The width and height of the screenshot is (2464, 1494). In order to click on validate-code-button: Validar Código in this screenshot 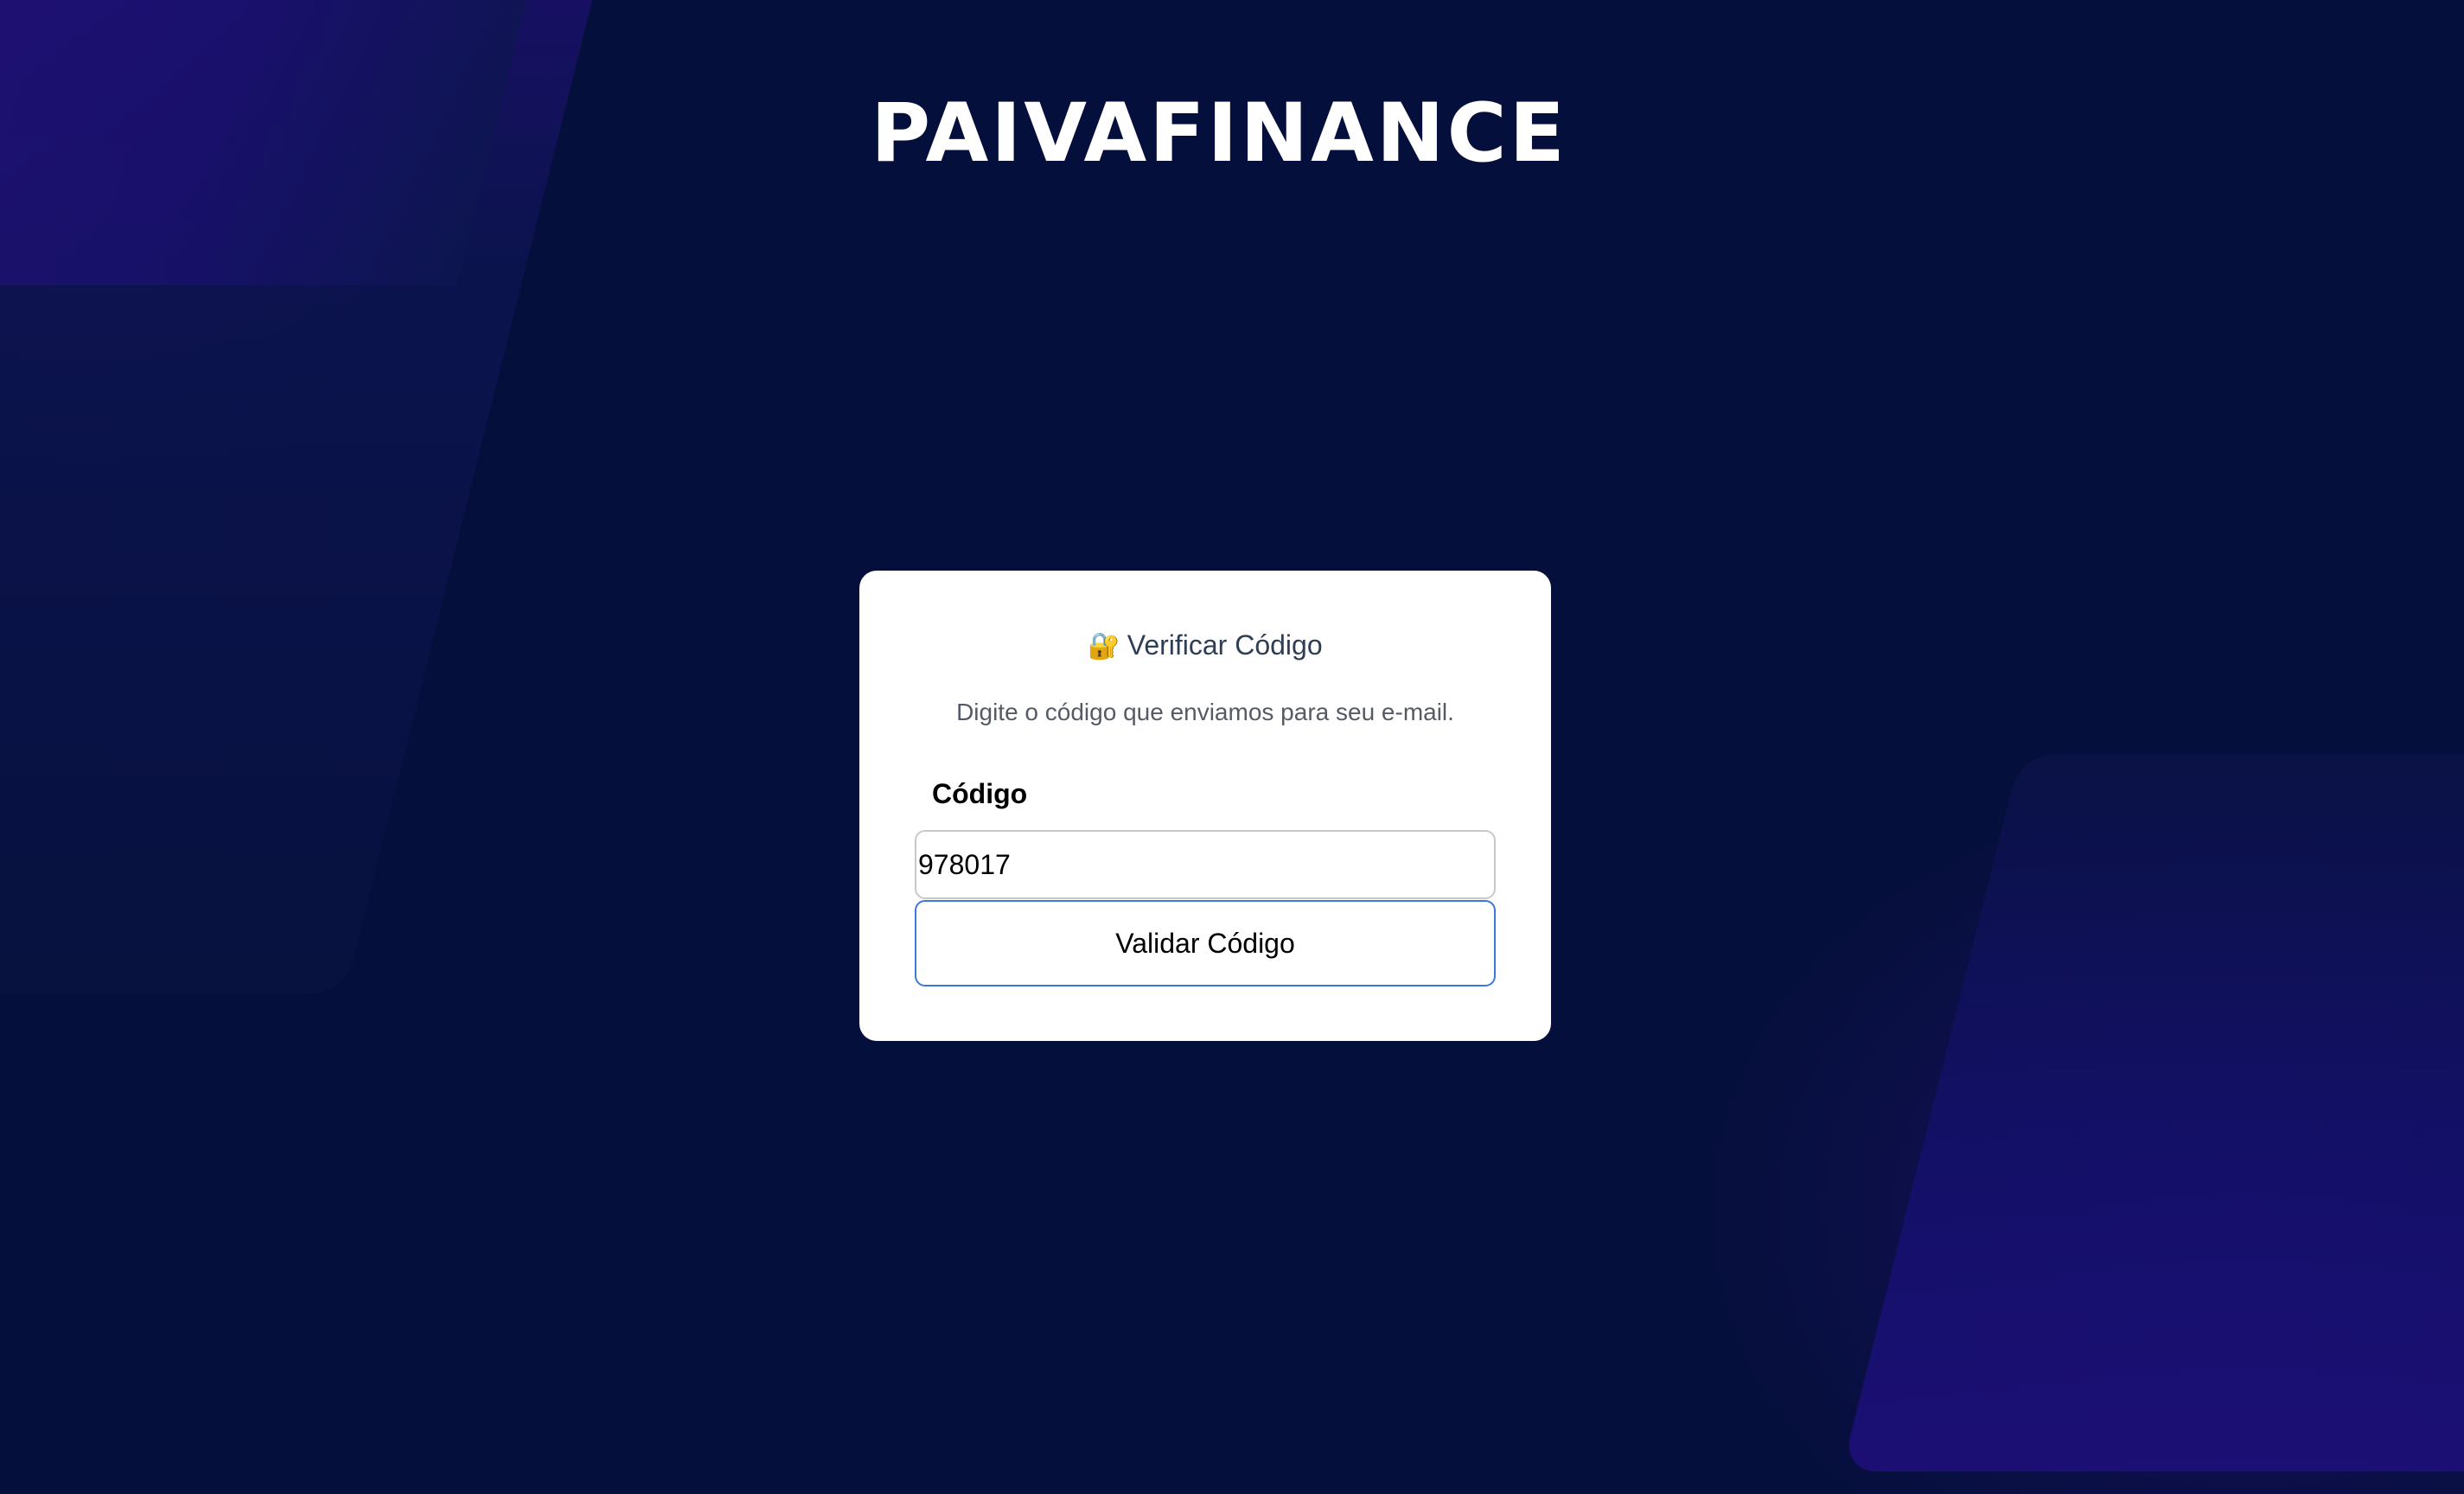, I will do `click(1205, 943)`.